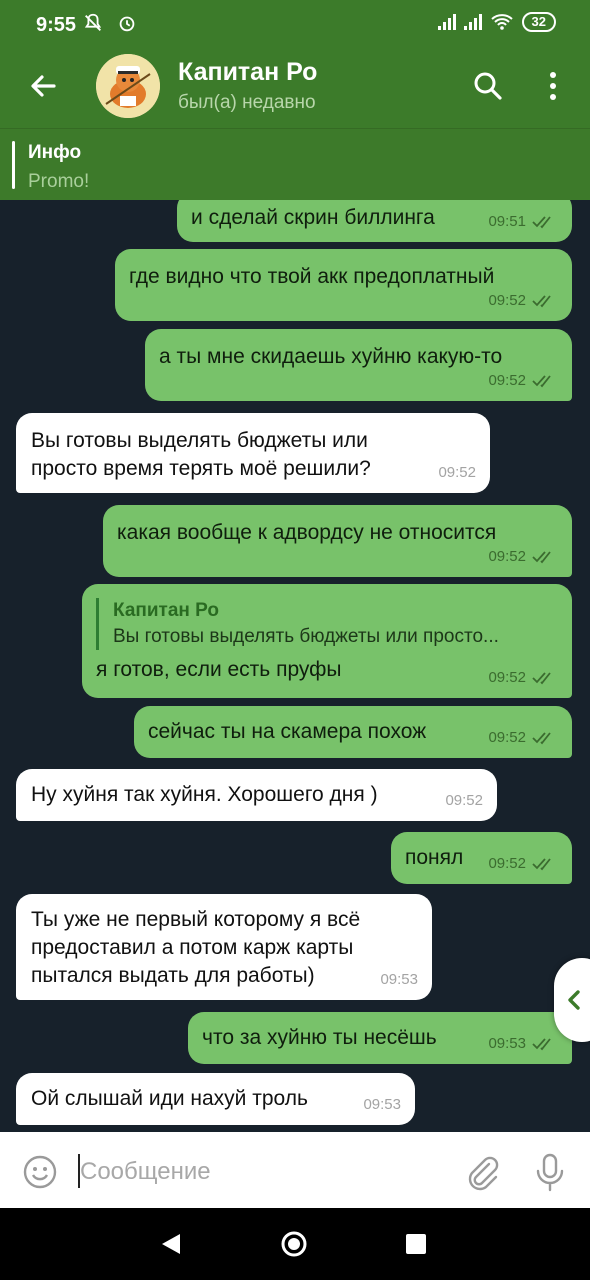 Image resolution: width=590 pixels, height=1280 pixels. What do you see at coordinates (265, 1172) in the screenshot?
I see `message-input` at bounding box center [265, 1172].